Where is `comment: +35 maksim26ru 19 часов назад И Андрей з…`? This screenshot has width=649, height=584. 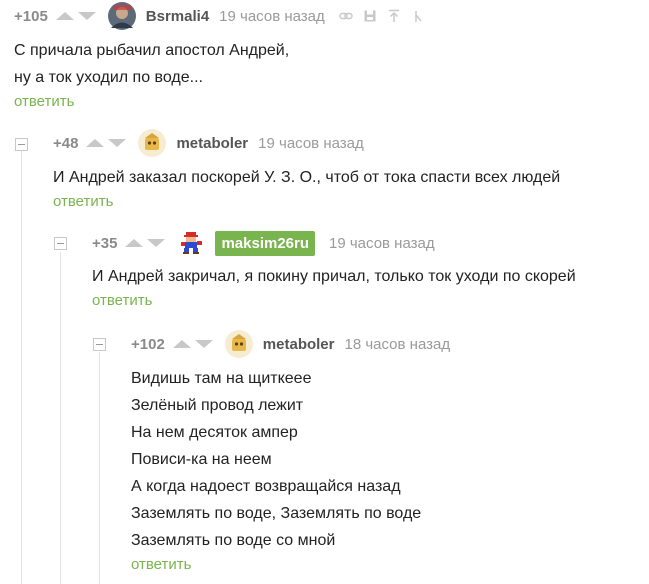 comment: +35 maksim26ru 19 часов назад И Андрей з… is located at coordinates (368, 269).